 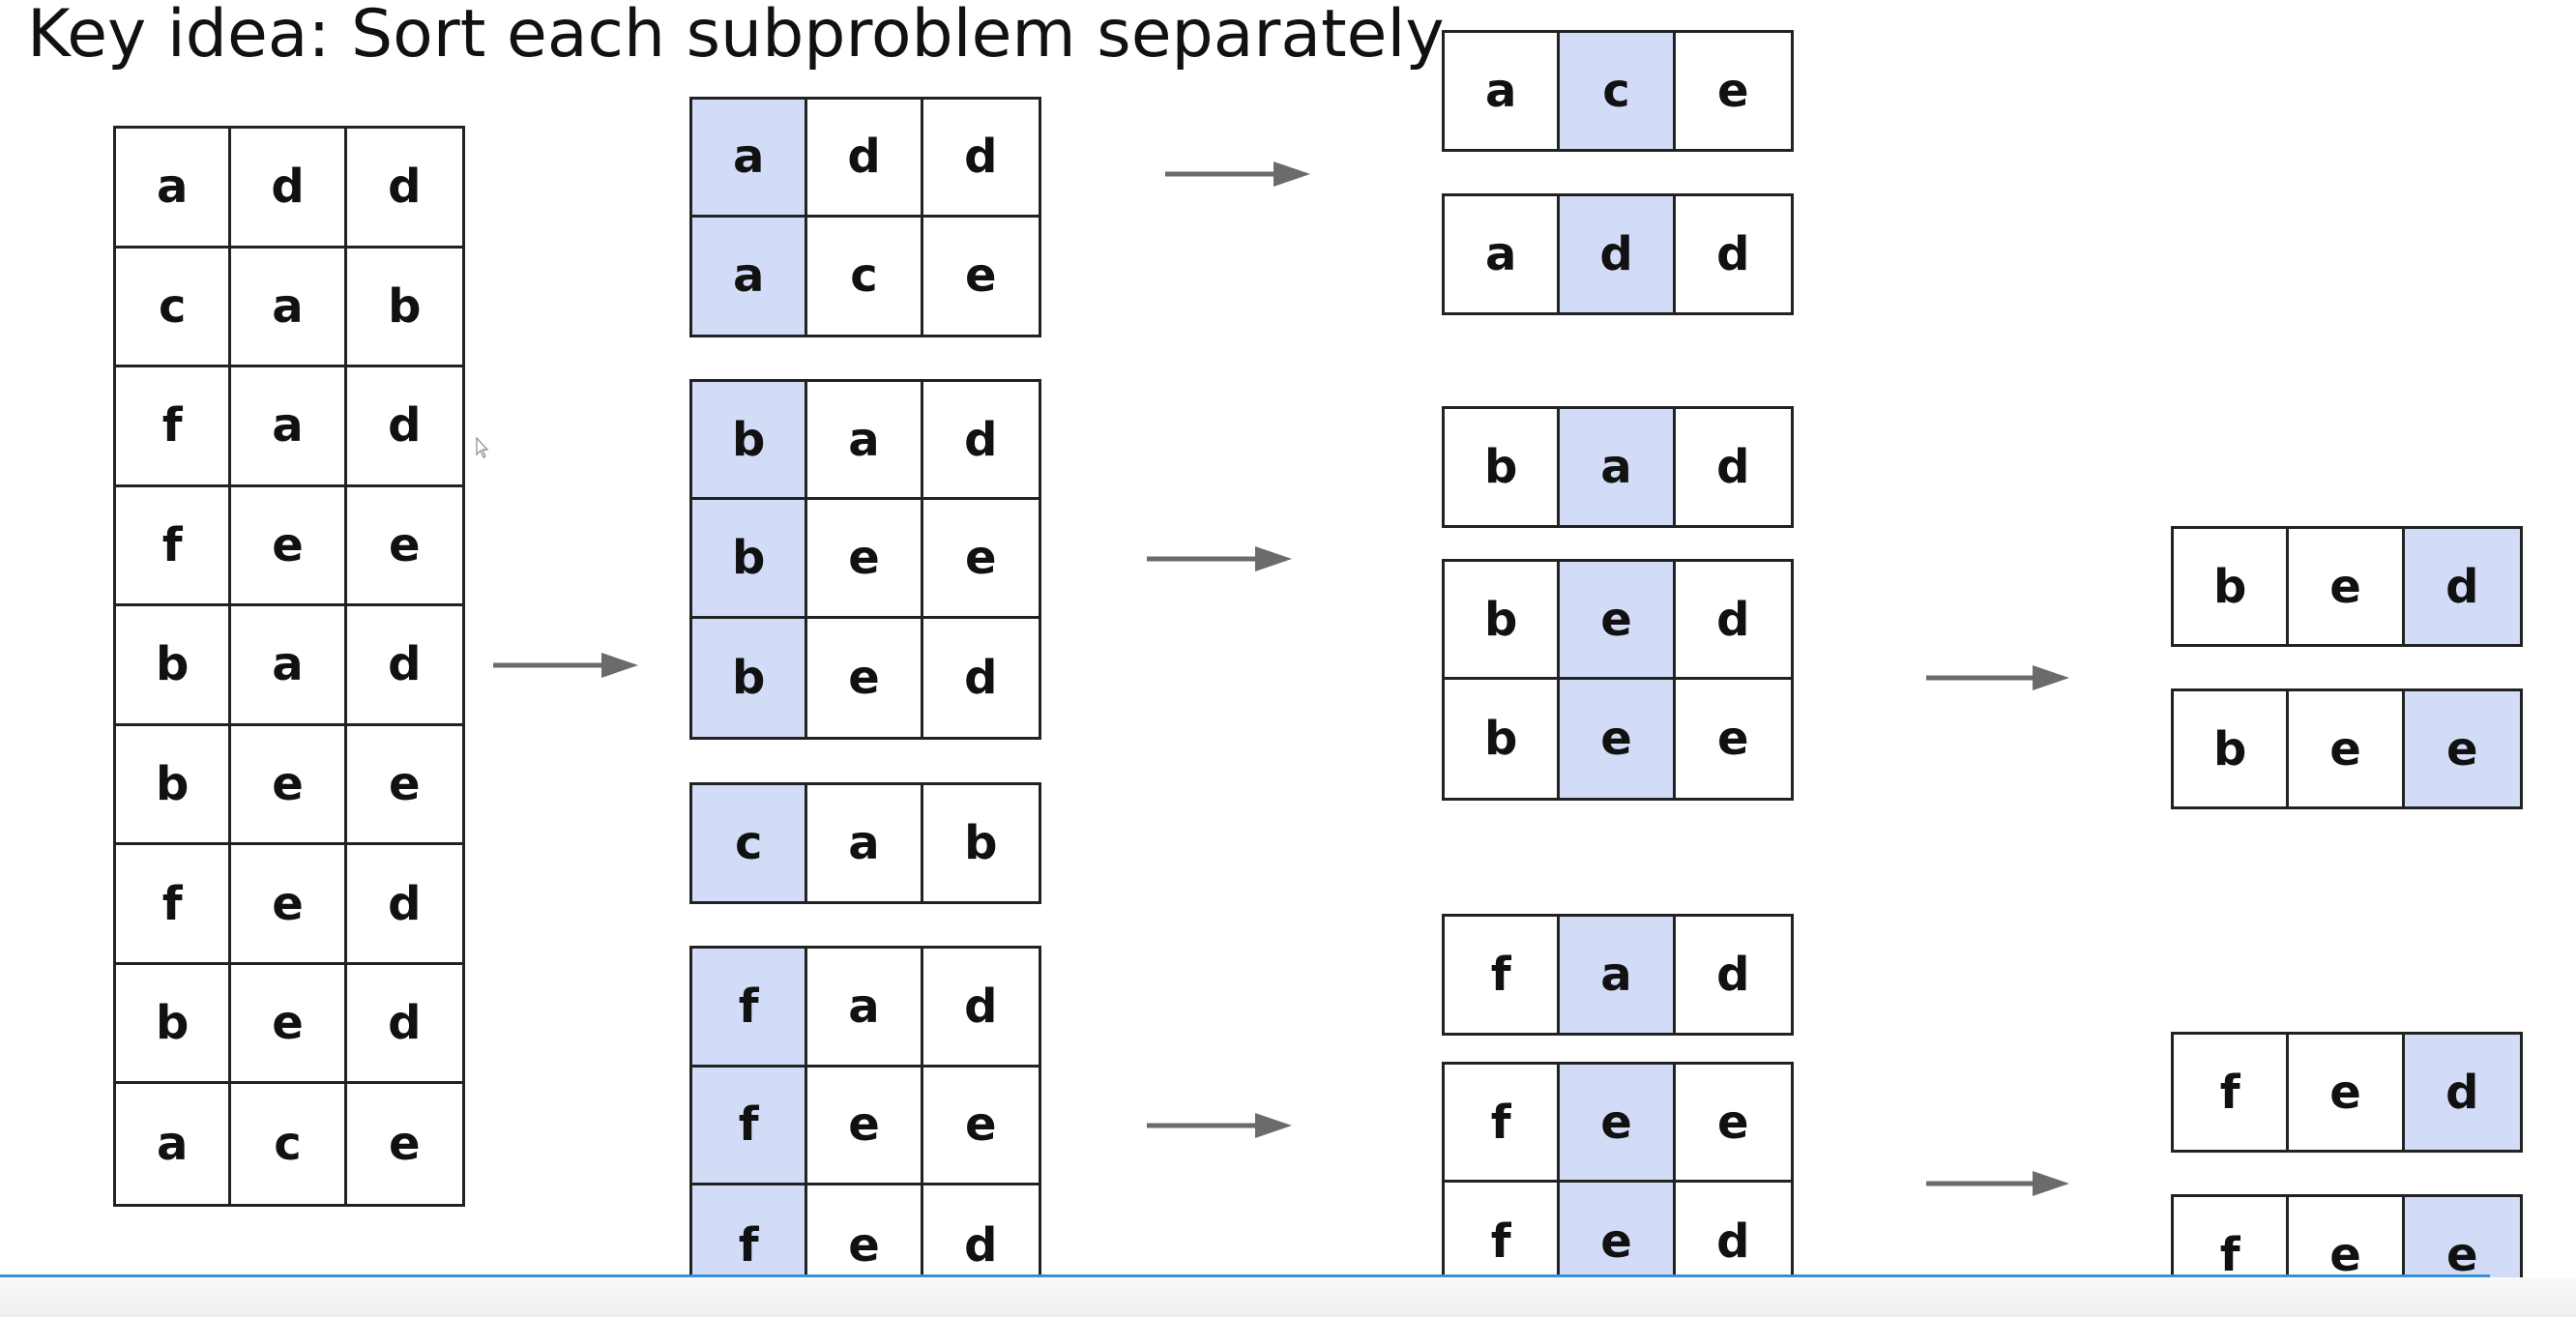 I want to click on table-step2-be: bedbee, so click(x=1618, y=680).